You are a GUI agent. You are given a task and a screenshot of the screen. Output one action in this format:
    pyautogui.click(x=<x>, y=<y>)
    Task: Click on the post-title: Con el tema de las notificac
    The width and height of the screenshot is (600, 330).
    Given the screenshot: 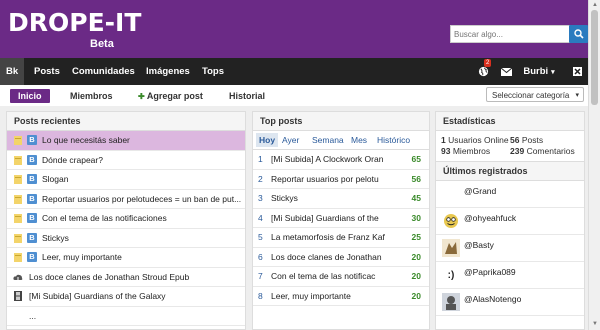 What is the action you would take?
    pyautogui.click(x=323, y=276)
    